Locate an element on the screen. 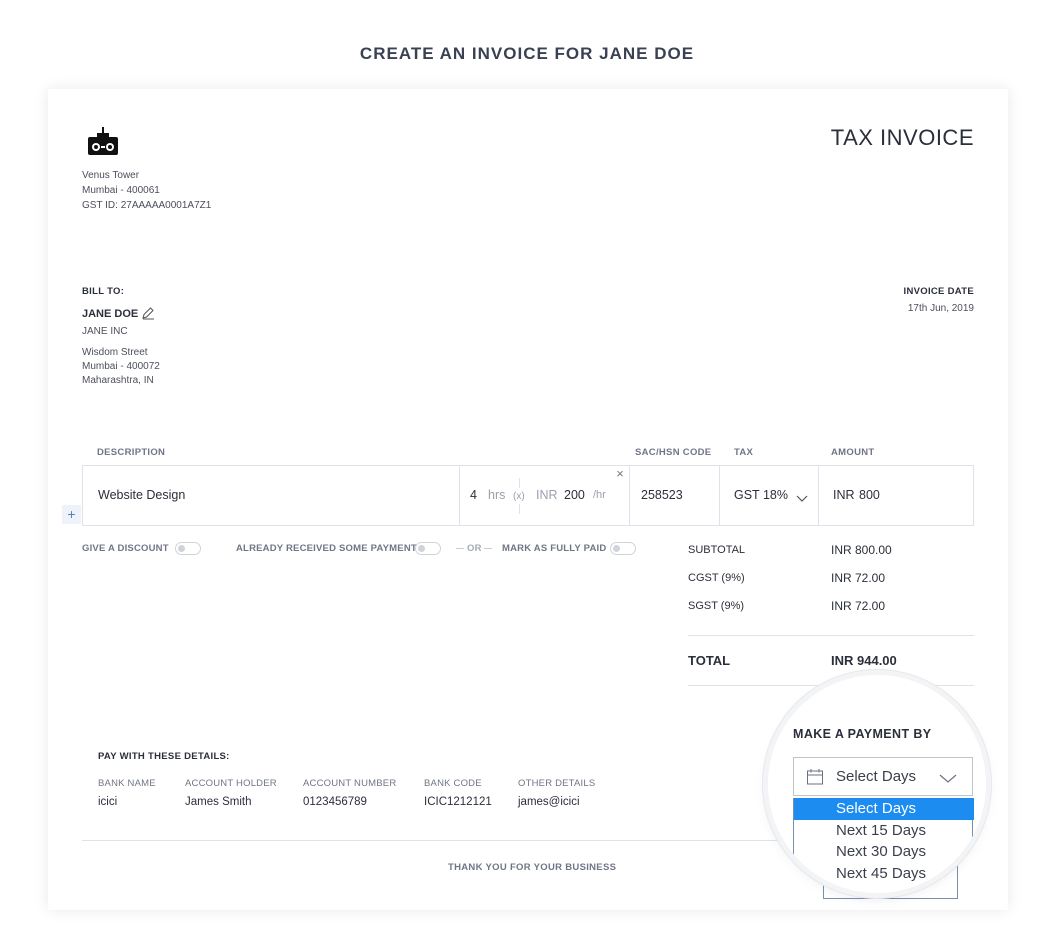 This screenshot has height=944, width=1054. thank-you-note: THANK YOU FOR YOUR BUSINESS is located at coordinates (532, 867).